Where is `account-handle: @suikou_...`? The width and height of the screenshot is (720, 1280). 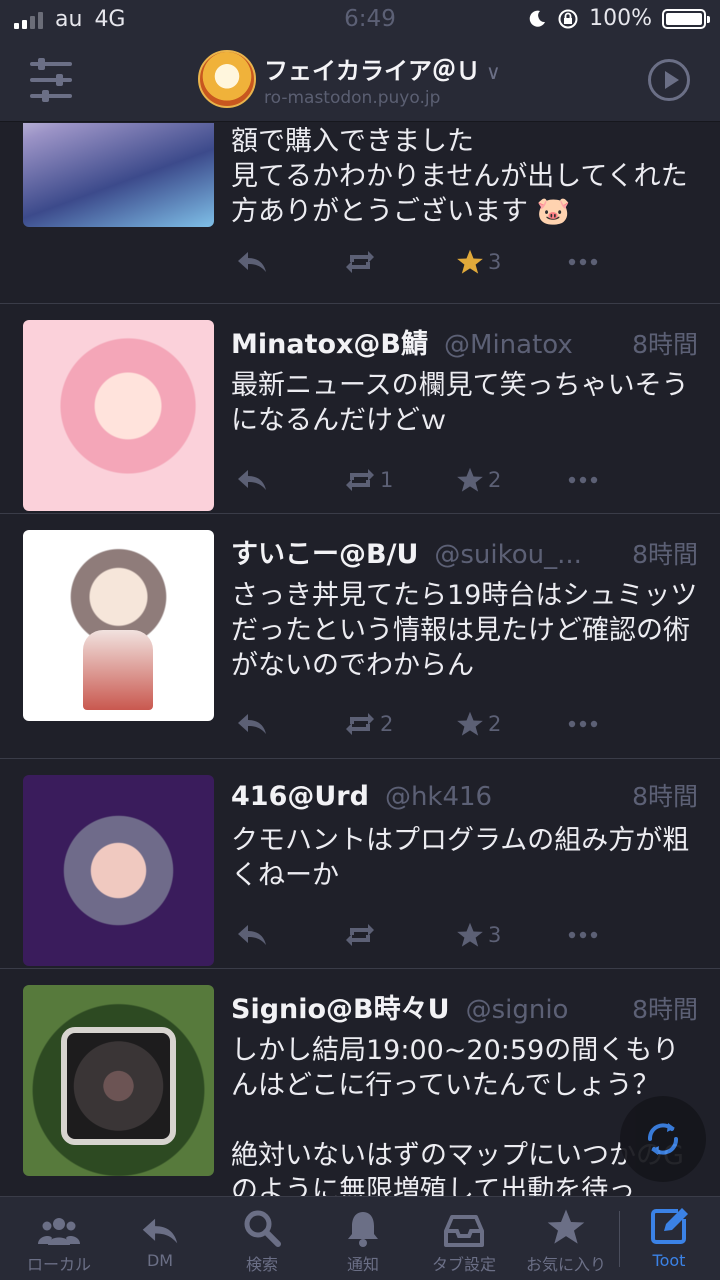
account-handle: @suikou_... is located at coordinates (528, 555).